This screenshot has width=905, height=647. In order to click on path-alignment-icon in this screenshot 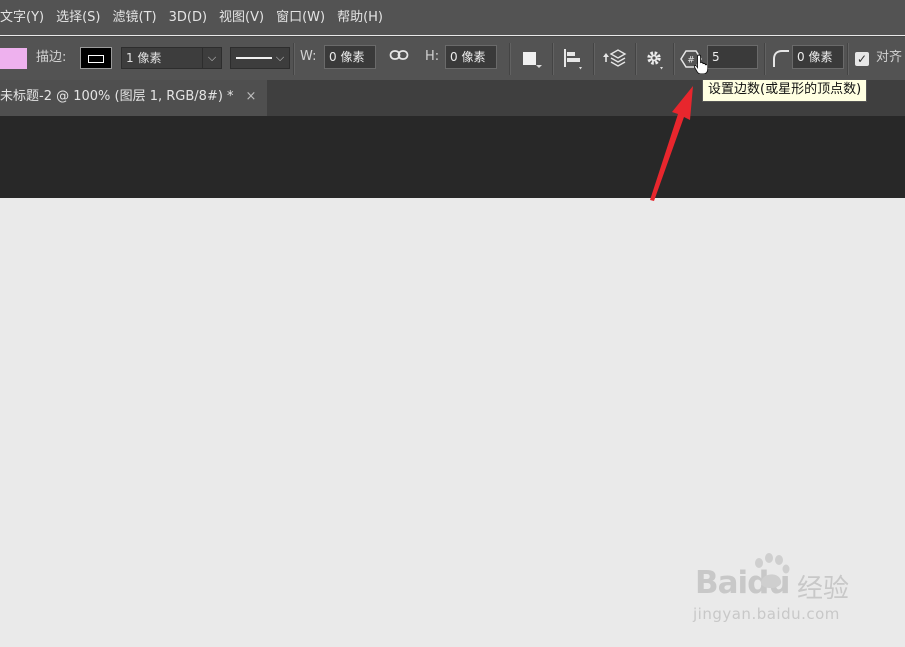, I will do `click(573, 59)`.